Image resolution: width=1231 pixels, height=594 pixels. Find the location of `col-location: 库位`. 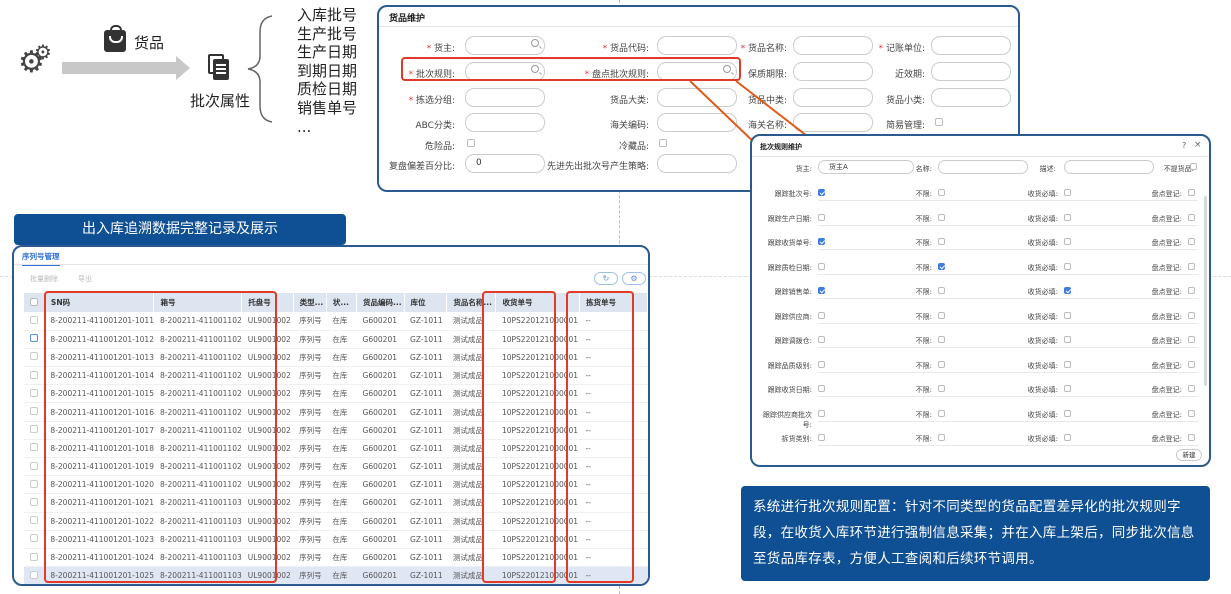

col-location: 库位 is located at coordinates (426, 302).